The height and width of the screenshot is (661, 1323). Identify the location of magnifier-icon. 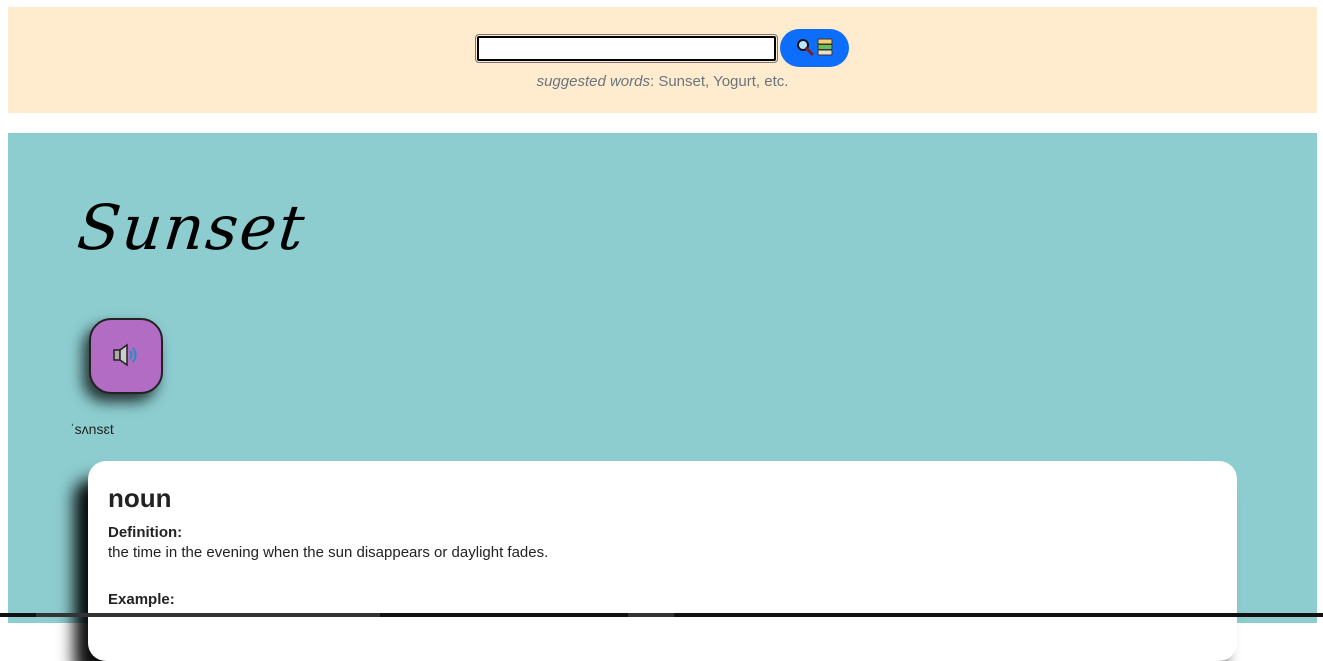
(805, 48).